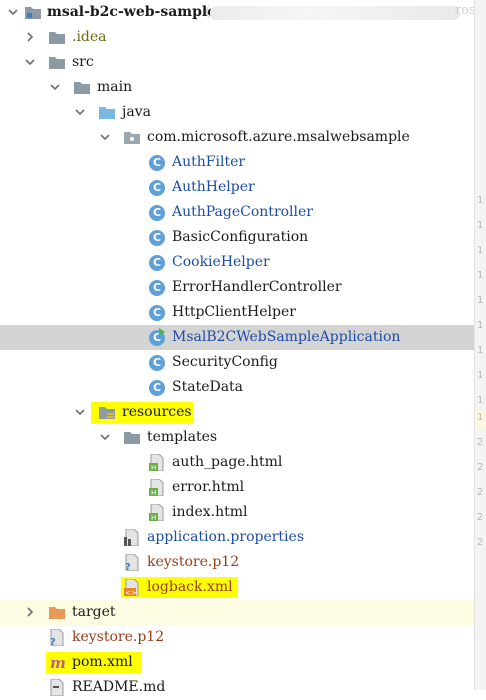  What do you see at coordinates (237, 462) in the screenshot?
I see `tree-row-file: H auth_page.html` at bounding box center [237, 462].